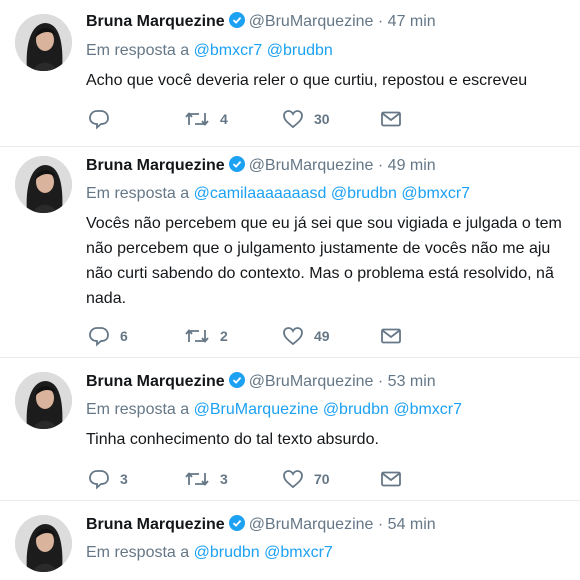 Image resolution: width=580 pixels, height=580 pixels. What do you see at coordinates (412, 524) in the screenshot?
I see `timestamp: 54 min` at bounding box center [412, 524].